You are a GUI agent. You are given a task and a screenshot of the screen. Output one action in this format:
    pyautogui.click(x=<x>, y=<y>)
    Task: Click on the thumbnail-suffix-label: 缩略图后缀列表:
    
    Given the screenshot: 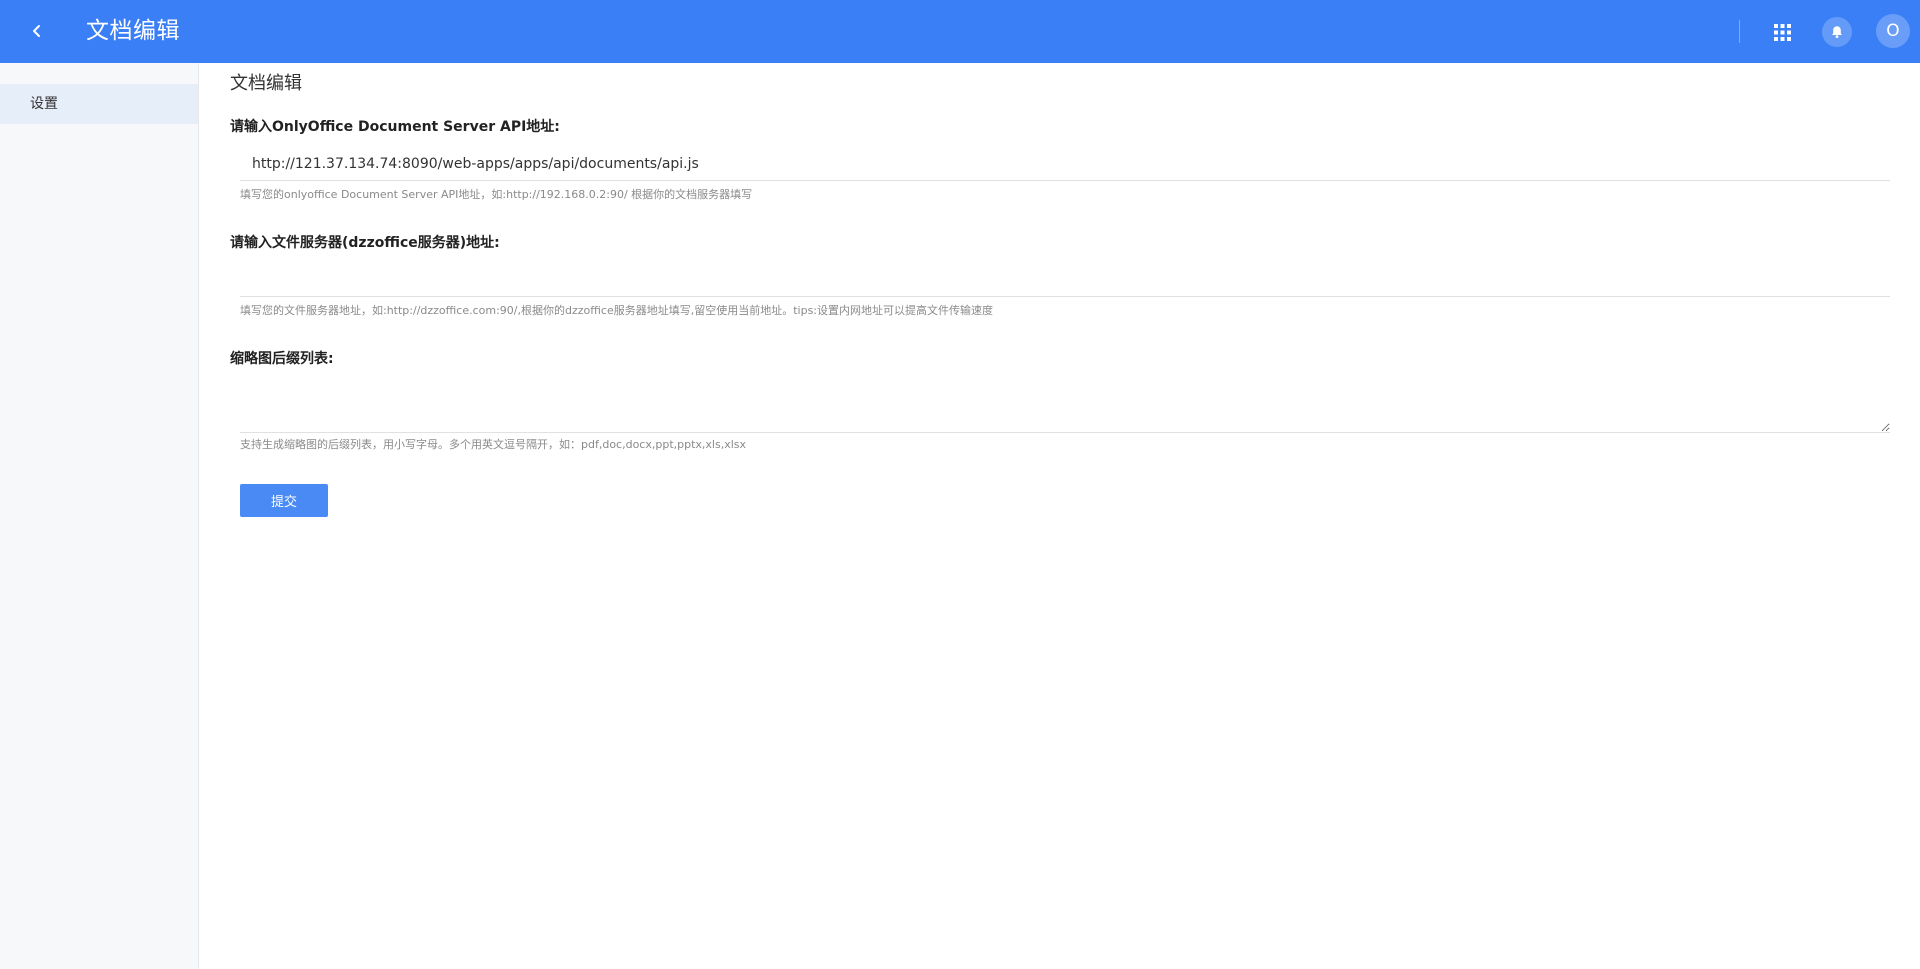 What is the action you would take?
    pyautogui.click(x=282, y=359)
    